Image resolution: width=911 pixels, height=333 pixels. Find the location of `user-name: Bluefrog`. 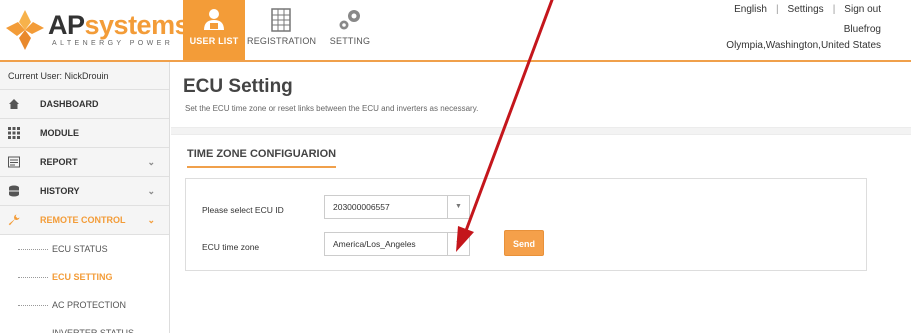

user-name: Bluefrog is located at coordinates (862, 29).